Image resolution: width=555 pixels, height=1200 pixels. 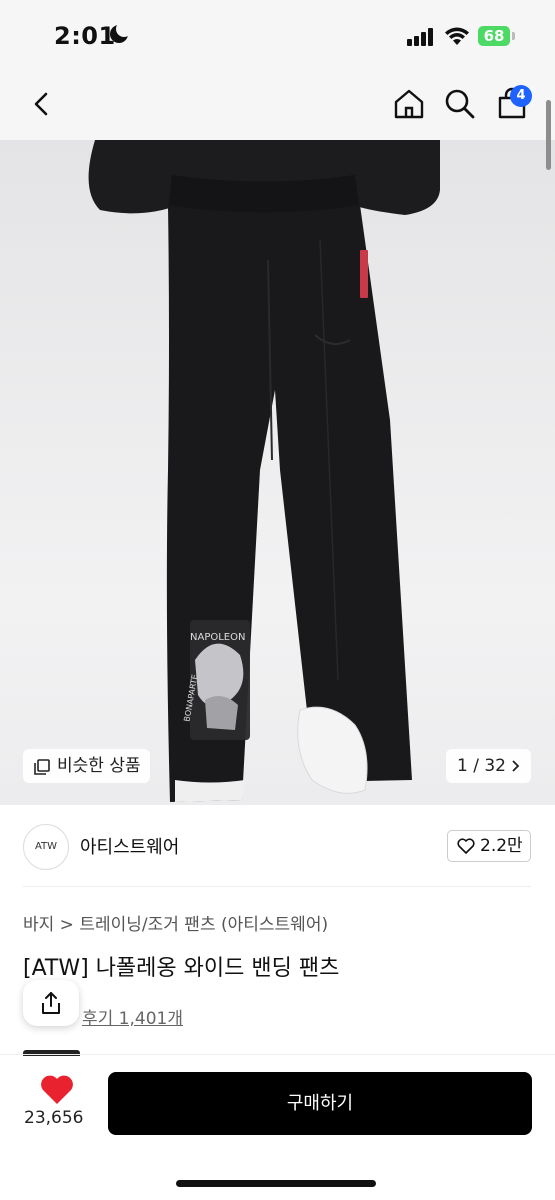 I want to click on buy-button: 구매하기, so click(x=320, y=1103).